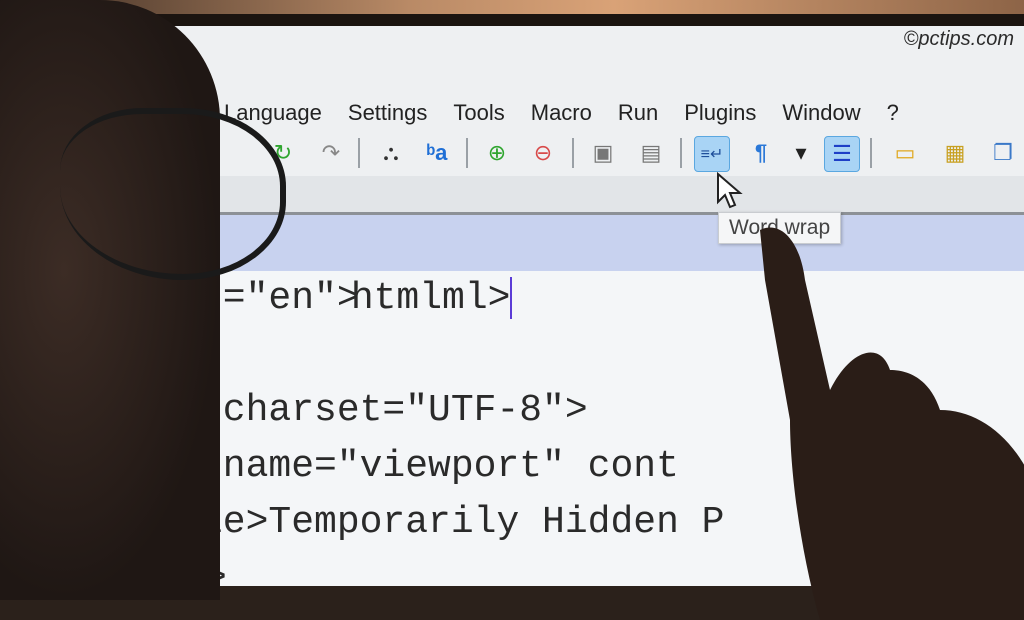 The height and width of the screenshot is (620, 1024). I want to click on menu-plugins: Plugins, so click(720, 113).